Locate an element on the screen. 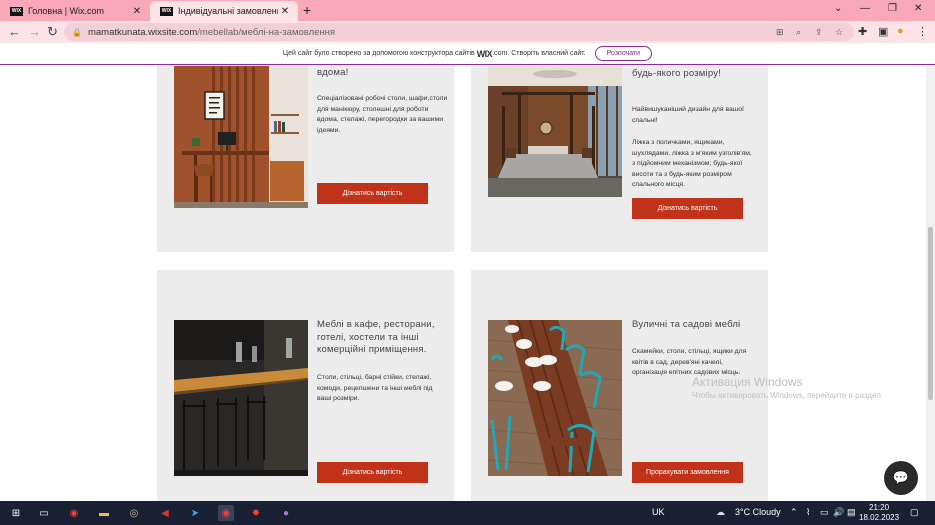  url-domain: mamatkunata.wixsite.com is located at coordinates (142, 32).